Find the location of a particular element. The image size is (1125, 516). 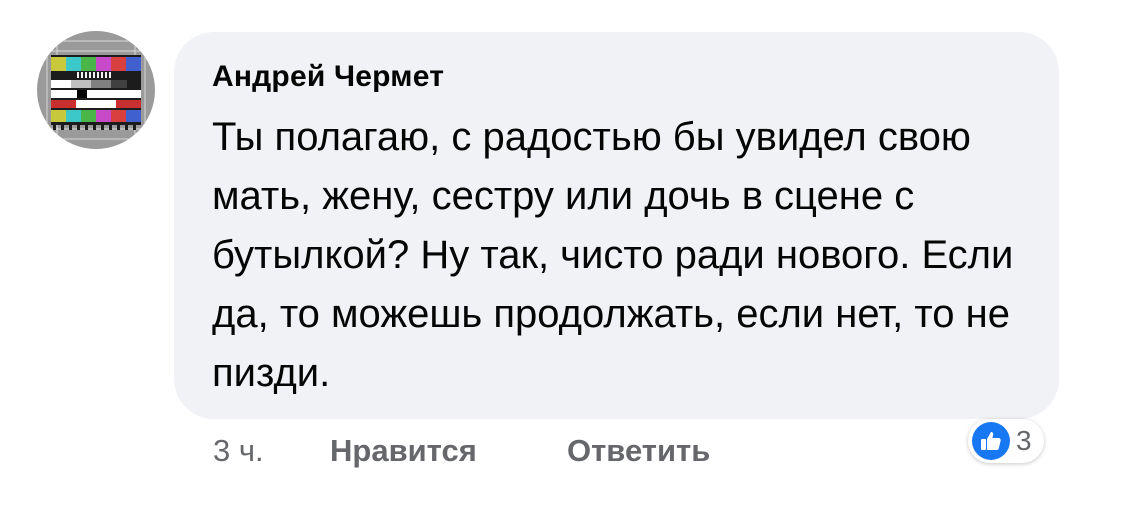

reaction-summary: 3 is located at coordinates (1006, 441).